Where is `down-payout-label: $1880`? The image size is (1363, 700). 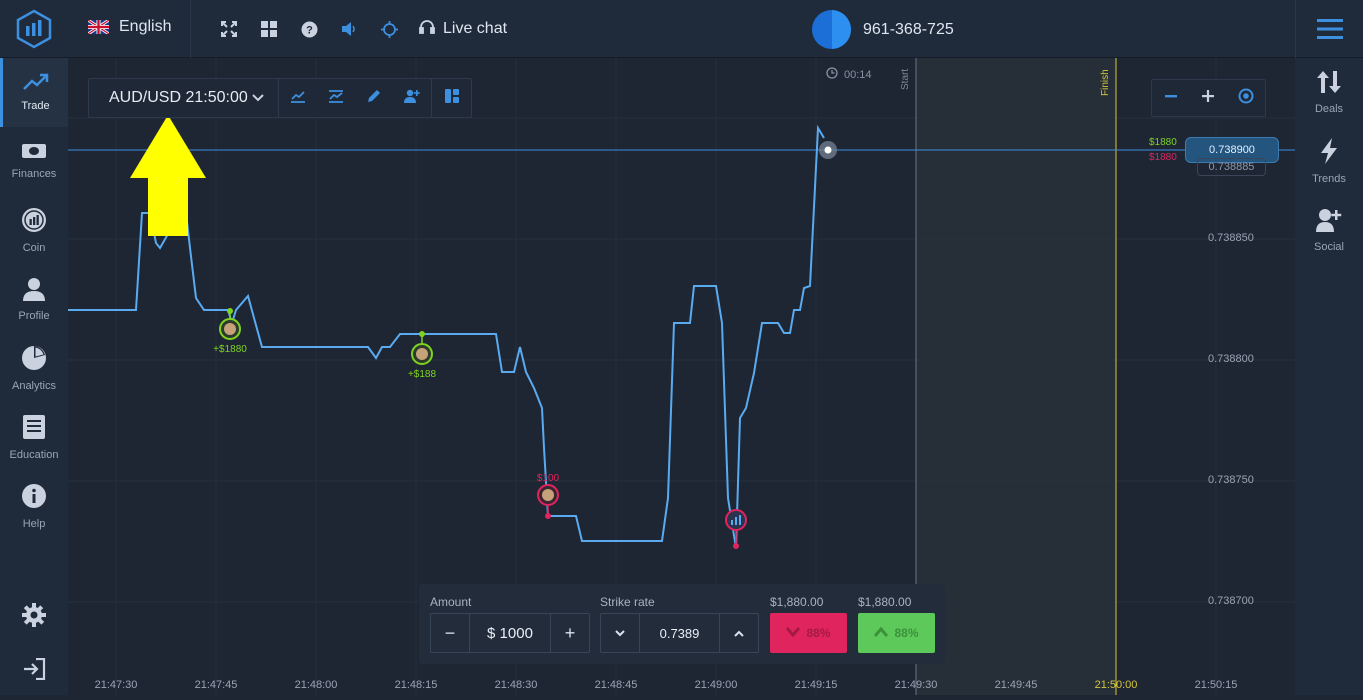 down-payout-label: $1880 is located at coordinates (1163, 157).